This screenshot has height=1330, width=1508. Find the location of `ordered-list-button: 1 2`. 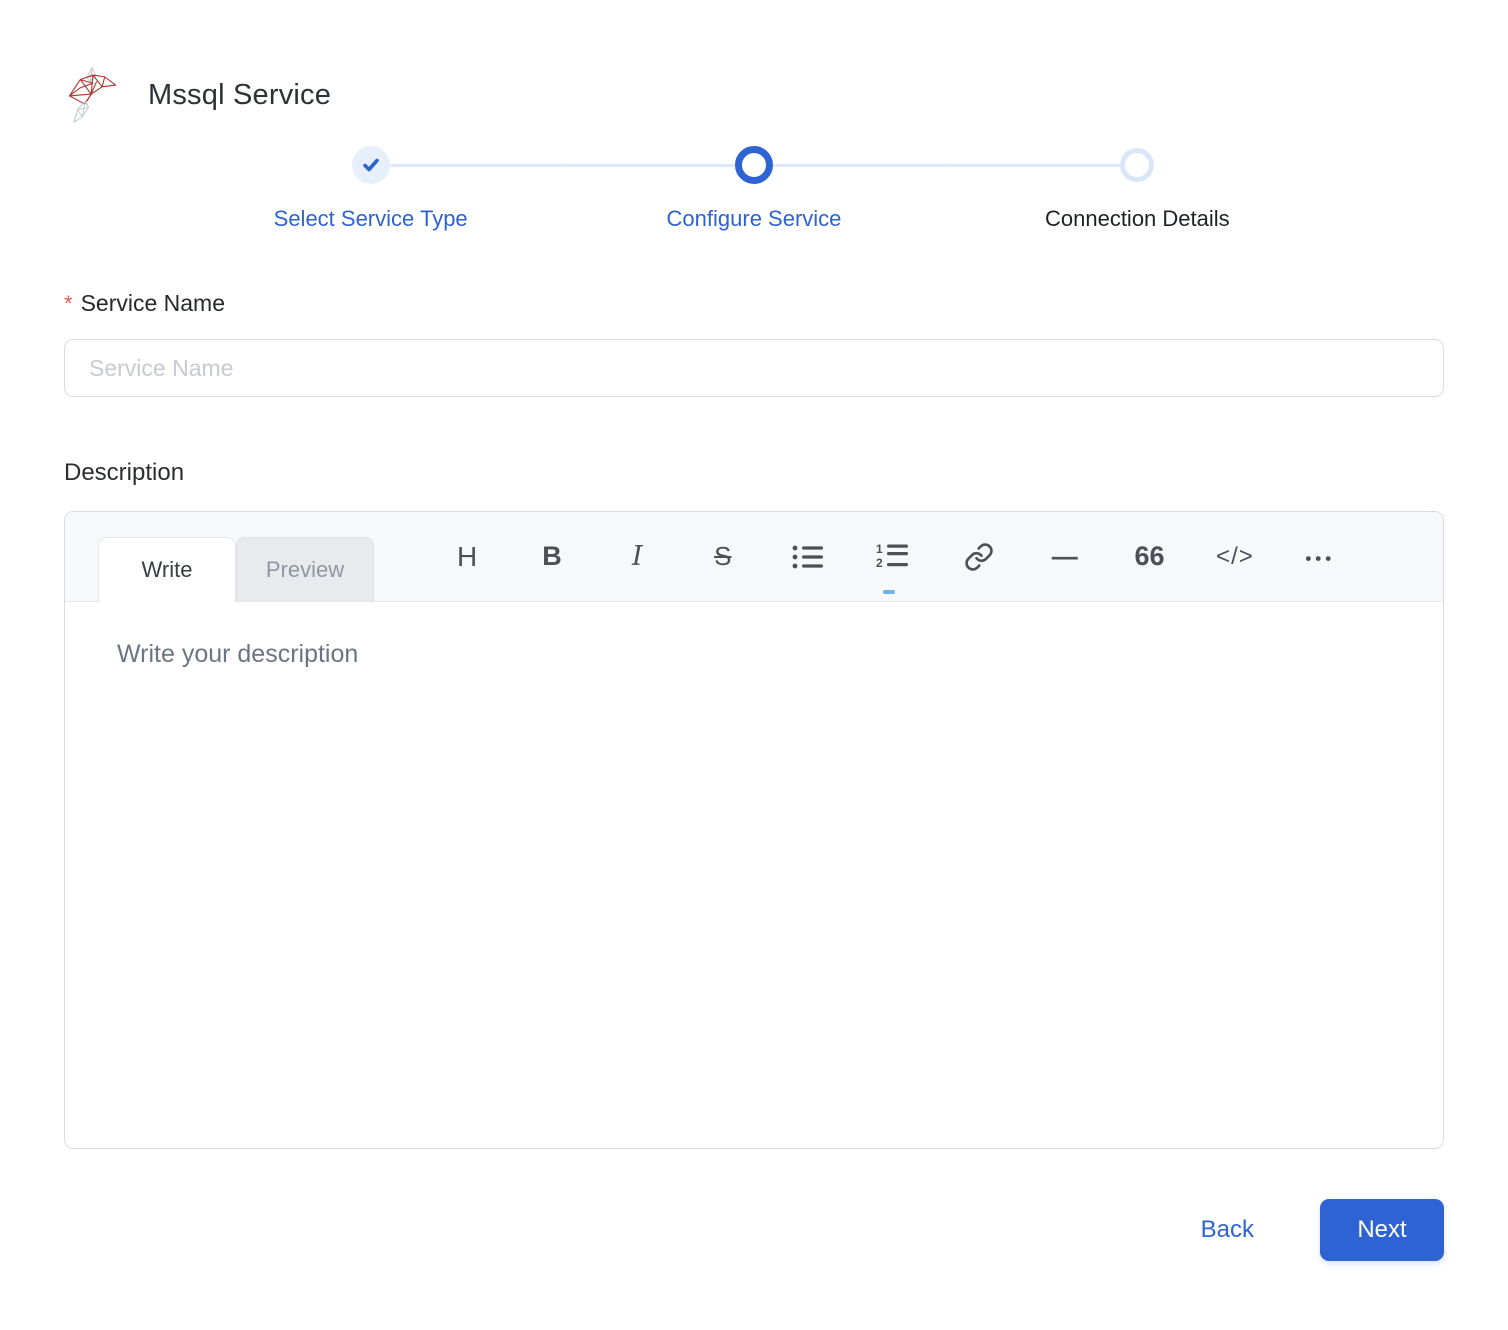

ordered-list-button: 1 2 is located at coordinates (893, 564).